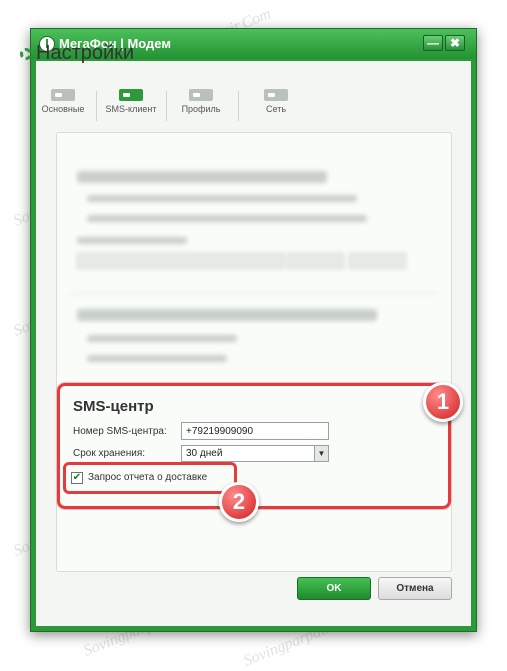 The width and height of the screenshot is (507, 671). Describe the element at coordinates (455, 43) in the screenshot. I see `close-button: ✖` at that location.